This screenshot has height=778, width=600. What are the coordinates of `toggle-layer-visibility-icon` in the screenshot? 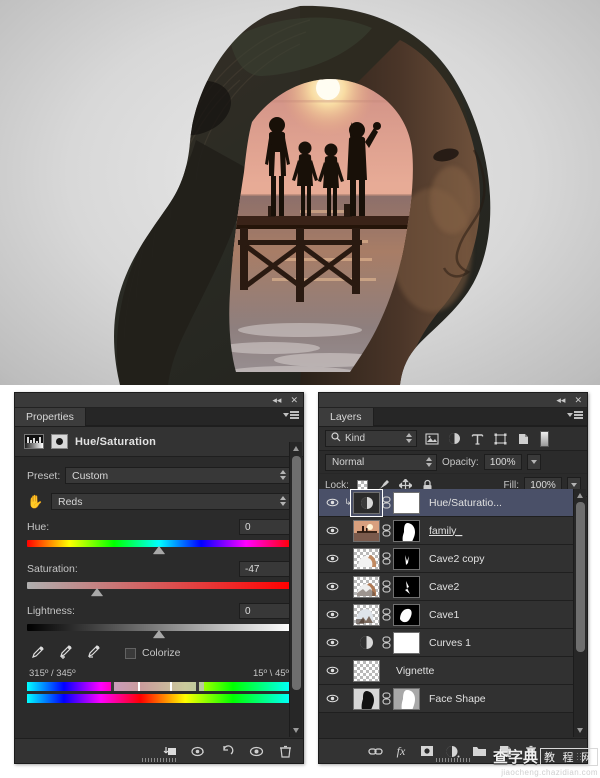 It's located at (256, 751).